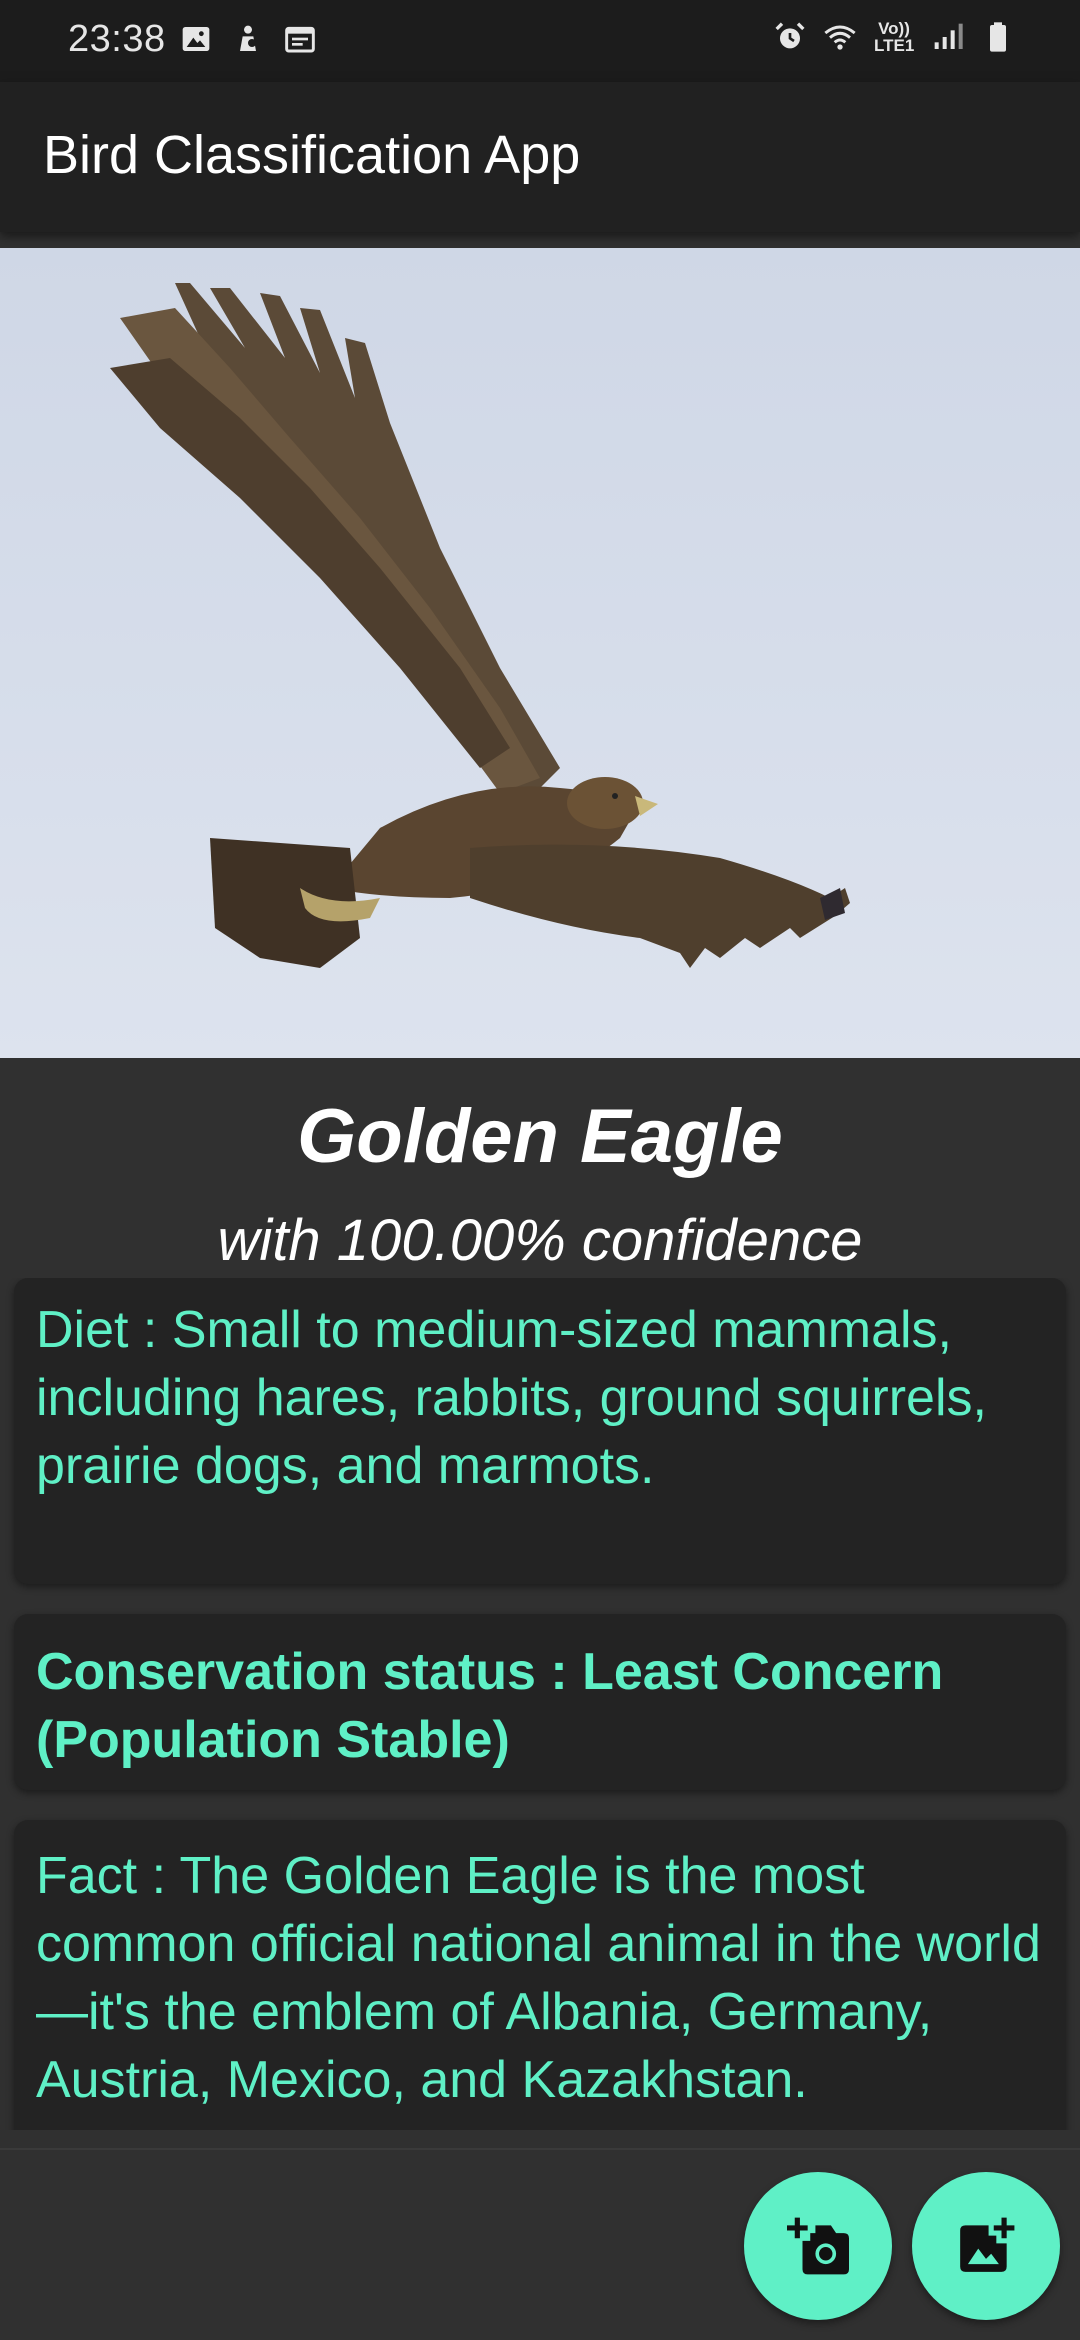  I want to click on network-label-top: Vo)), so click(894, 28).